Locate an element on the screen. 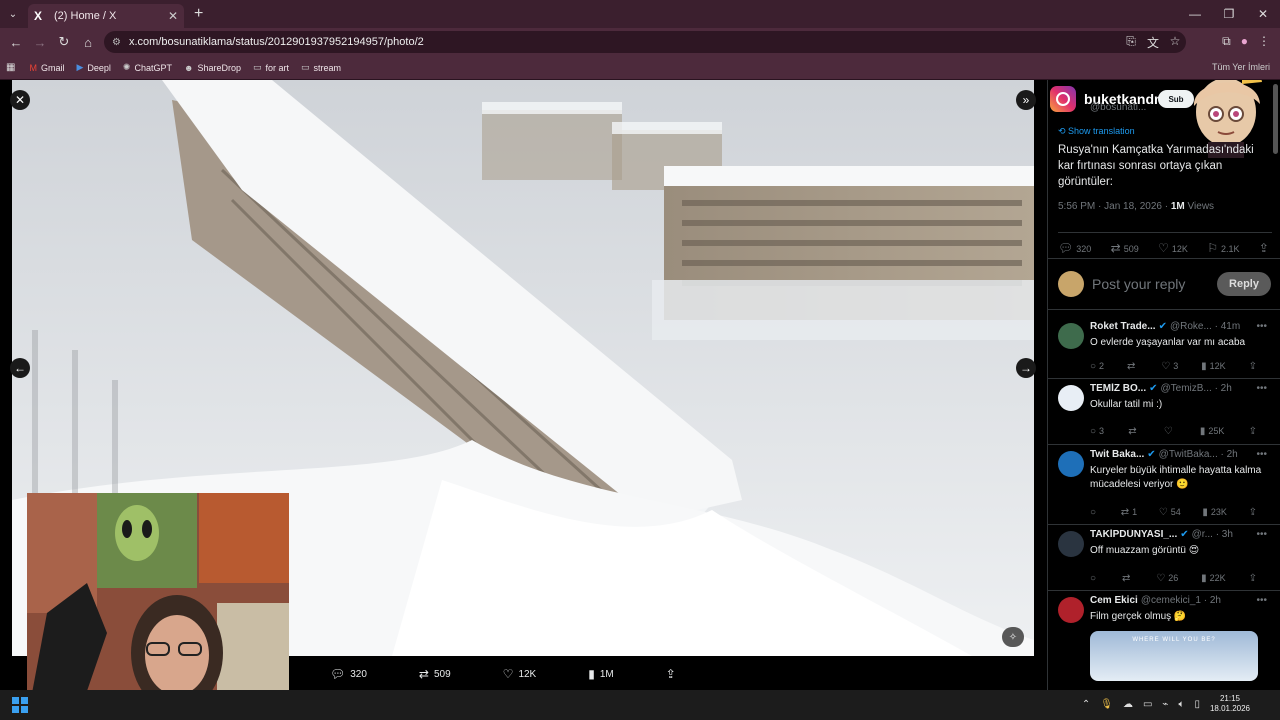 The height and width of the screenshot is (720, 1280). translate-icon: 文 is located at coordinates (1153, 42).